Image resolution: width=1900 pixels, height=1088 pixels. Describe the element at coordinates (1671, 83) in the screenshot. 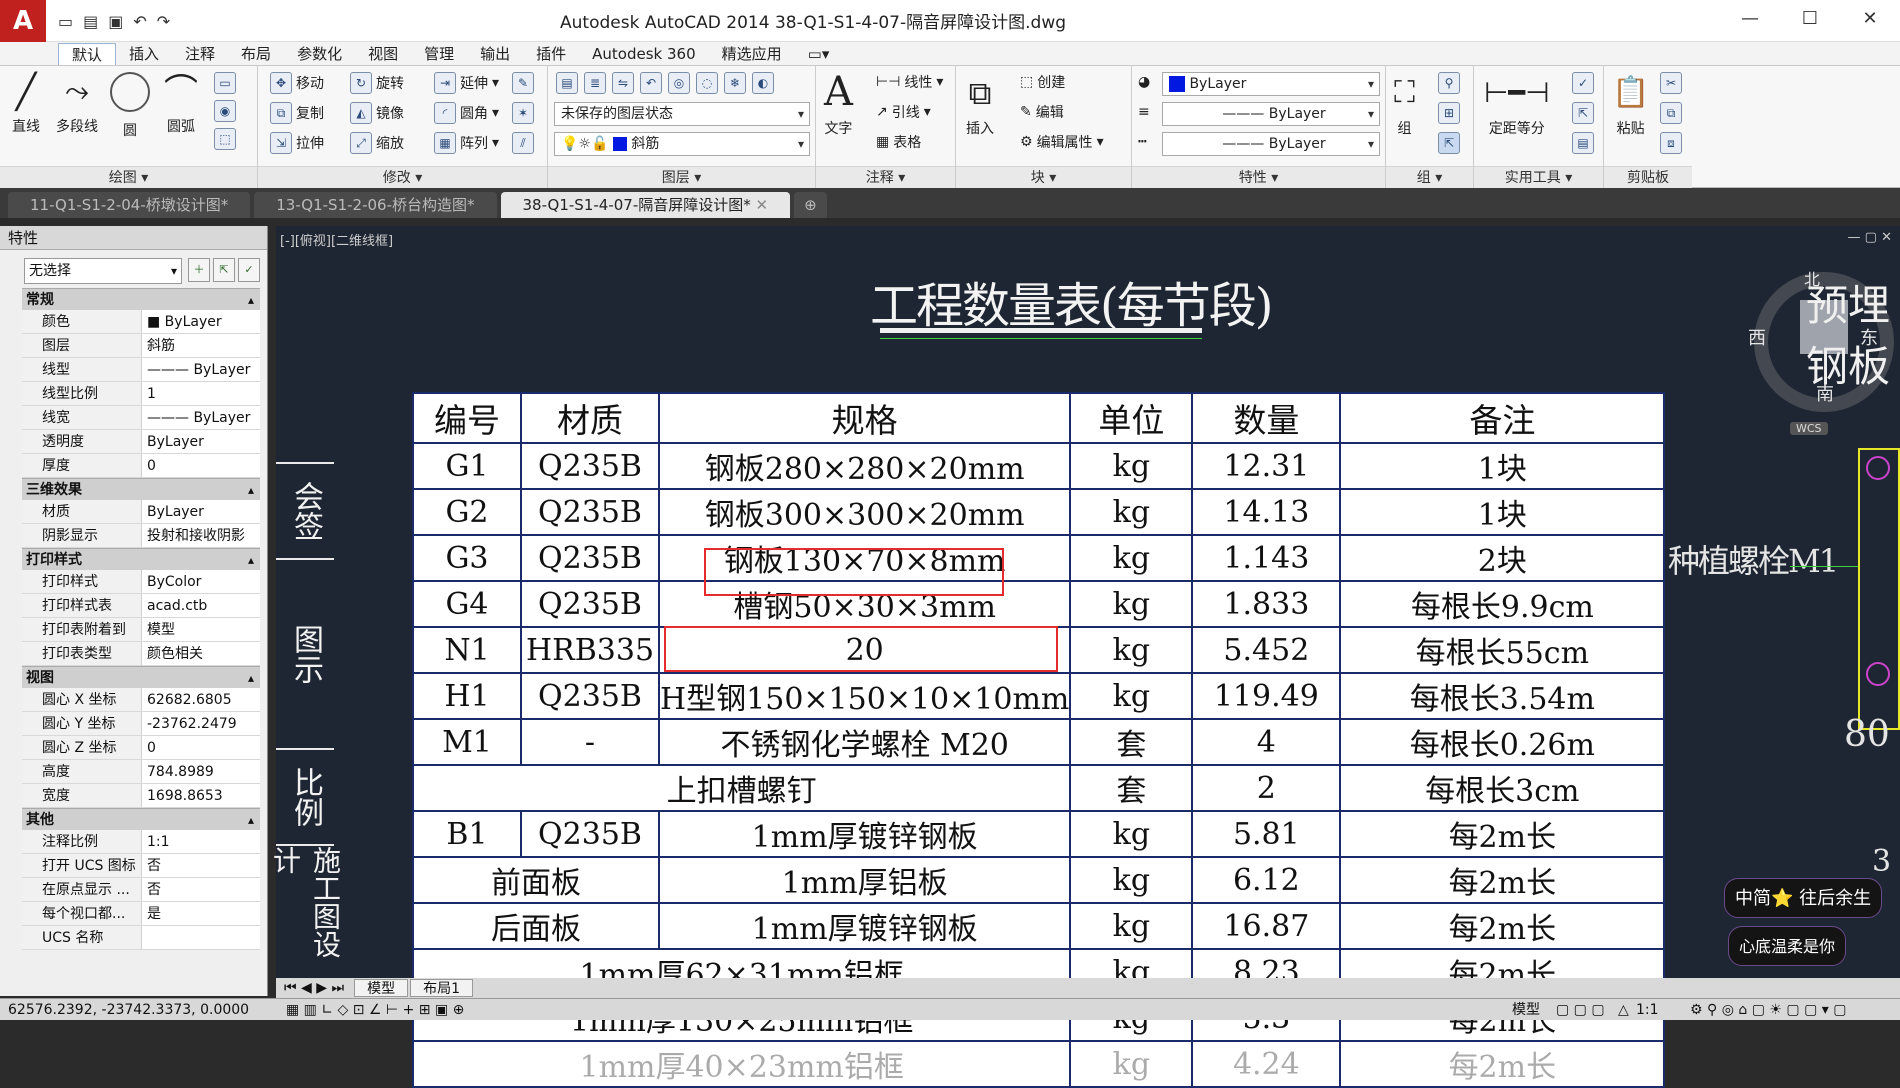

I see `cut-icon: ✂` at that location.